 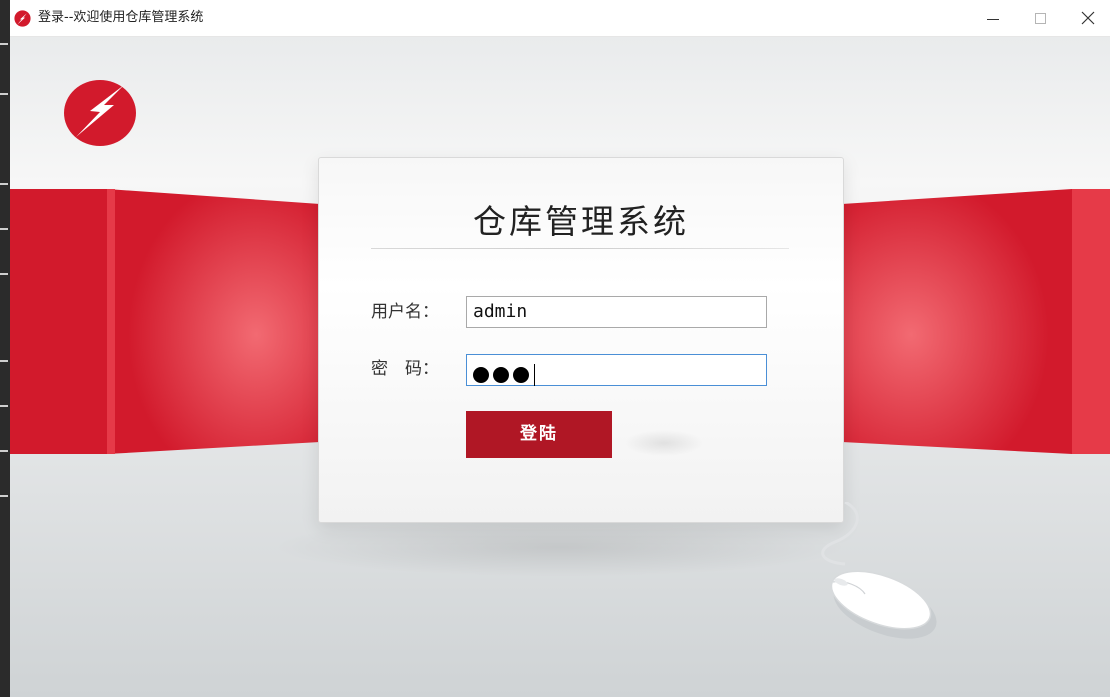 What do you see at coordinates (22, 18) in the screenshot?
I see `app-logo-icon` at bounding box center [22, 18].